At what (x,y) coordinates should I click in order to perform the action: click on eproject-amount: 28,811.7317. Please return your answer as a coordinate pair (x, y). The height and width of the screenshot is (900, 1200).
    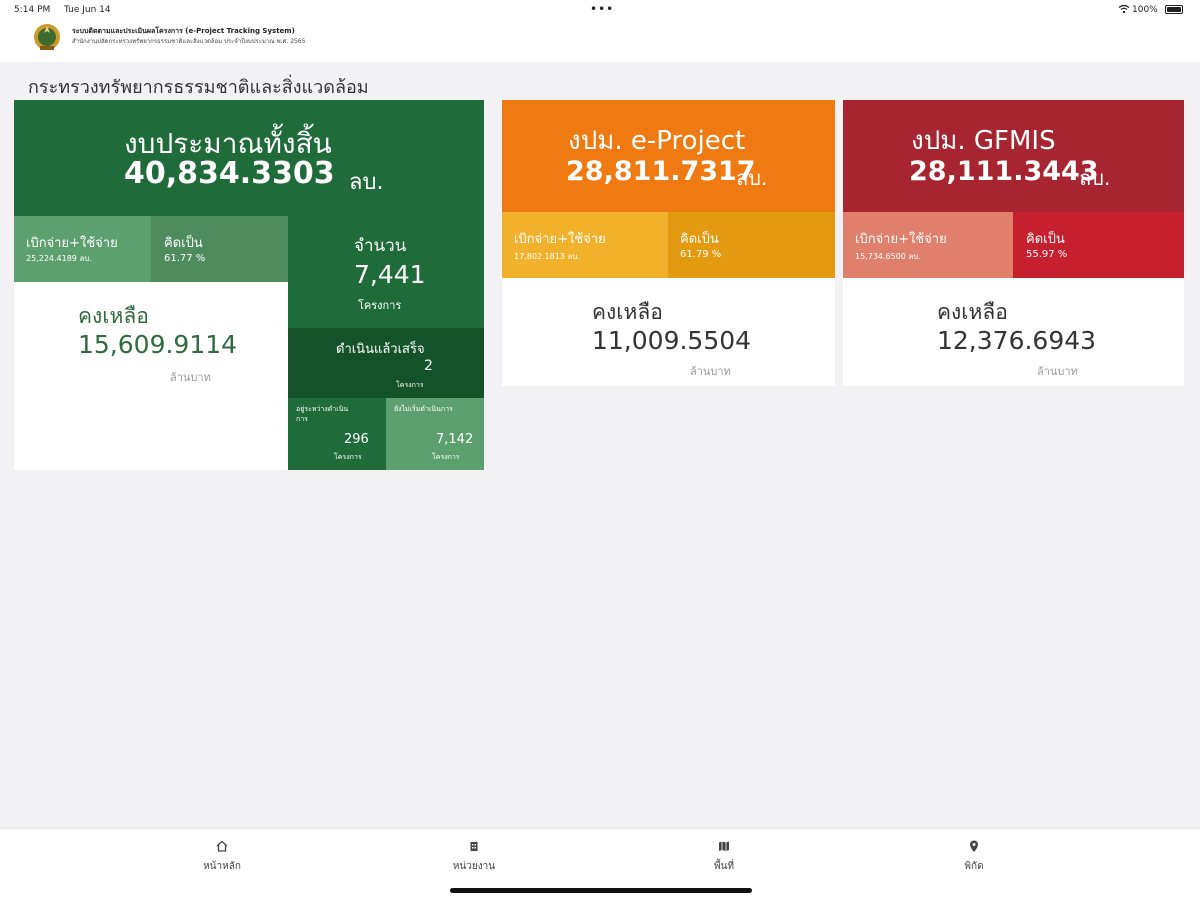
    Looking at the image, I should click on (661, 171).